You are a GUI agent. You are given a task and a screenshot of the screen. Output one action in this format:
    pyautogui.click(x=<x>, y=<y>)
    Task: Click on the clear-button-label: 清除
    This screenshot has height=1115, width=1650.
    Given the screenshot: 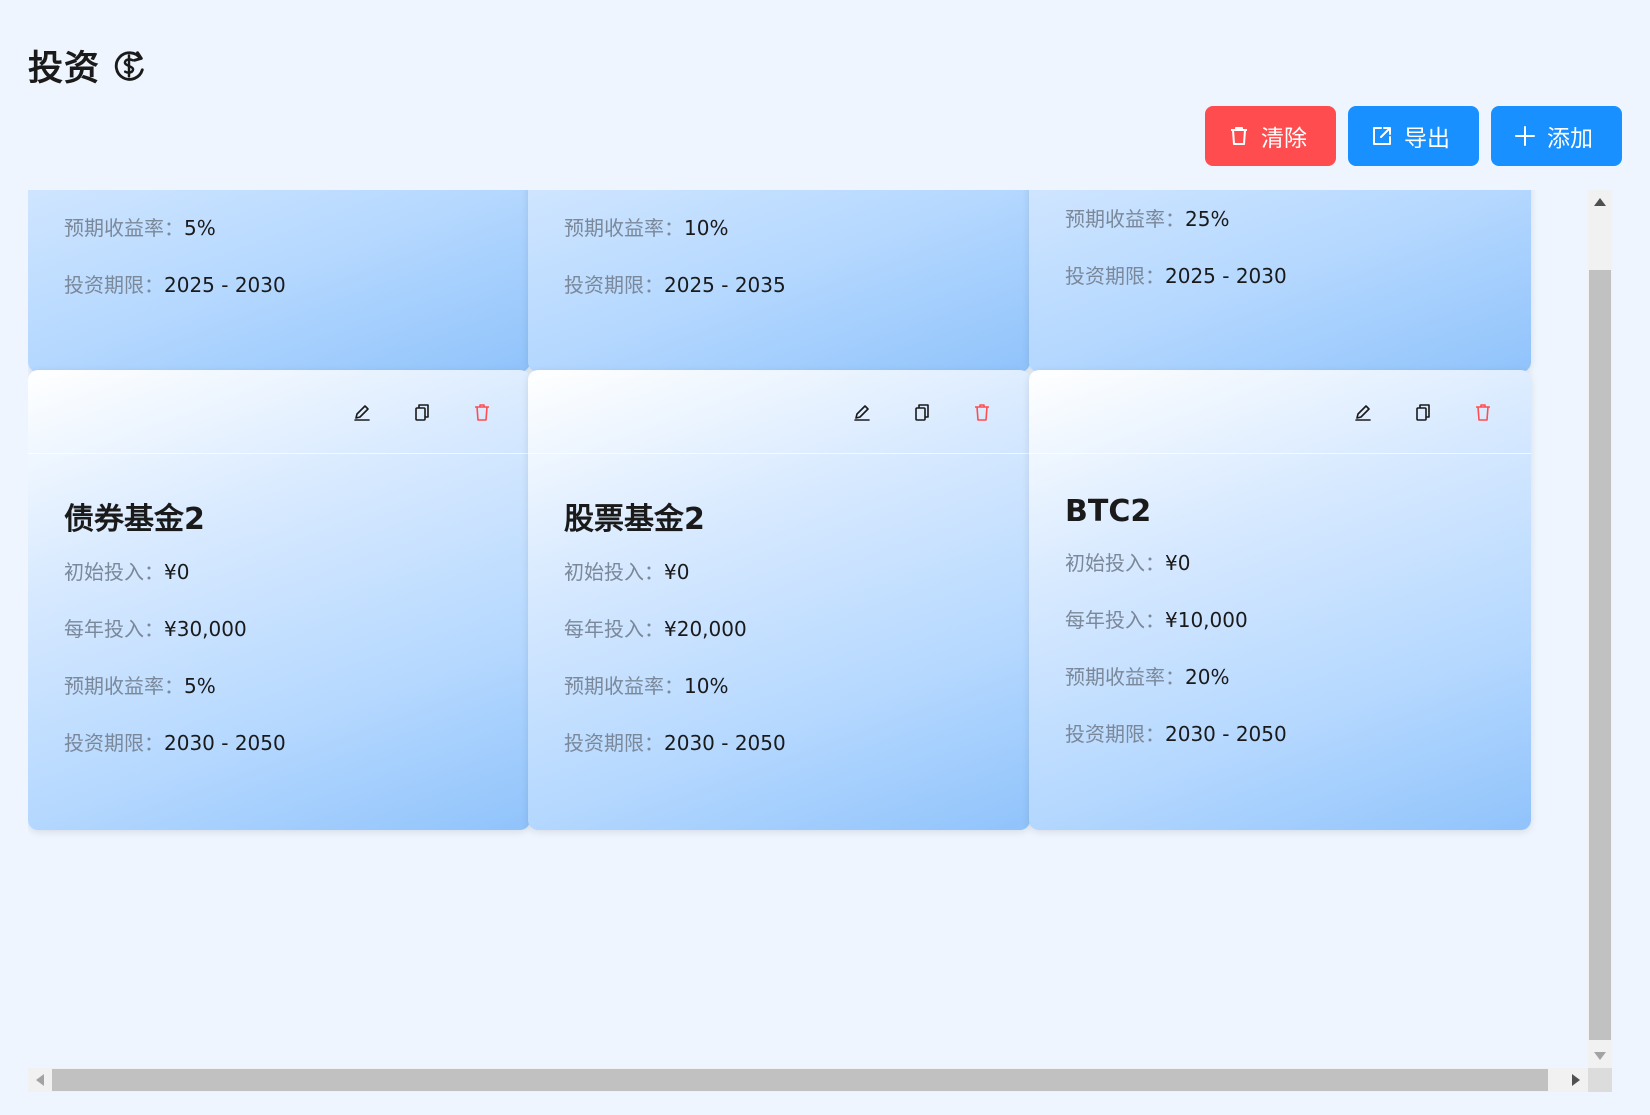 What is the action you would take?
    pyautogui.click(x=1284, y=139)
    